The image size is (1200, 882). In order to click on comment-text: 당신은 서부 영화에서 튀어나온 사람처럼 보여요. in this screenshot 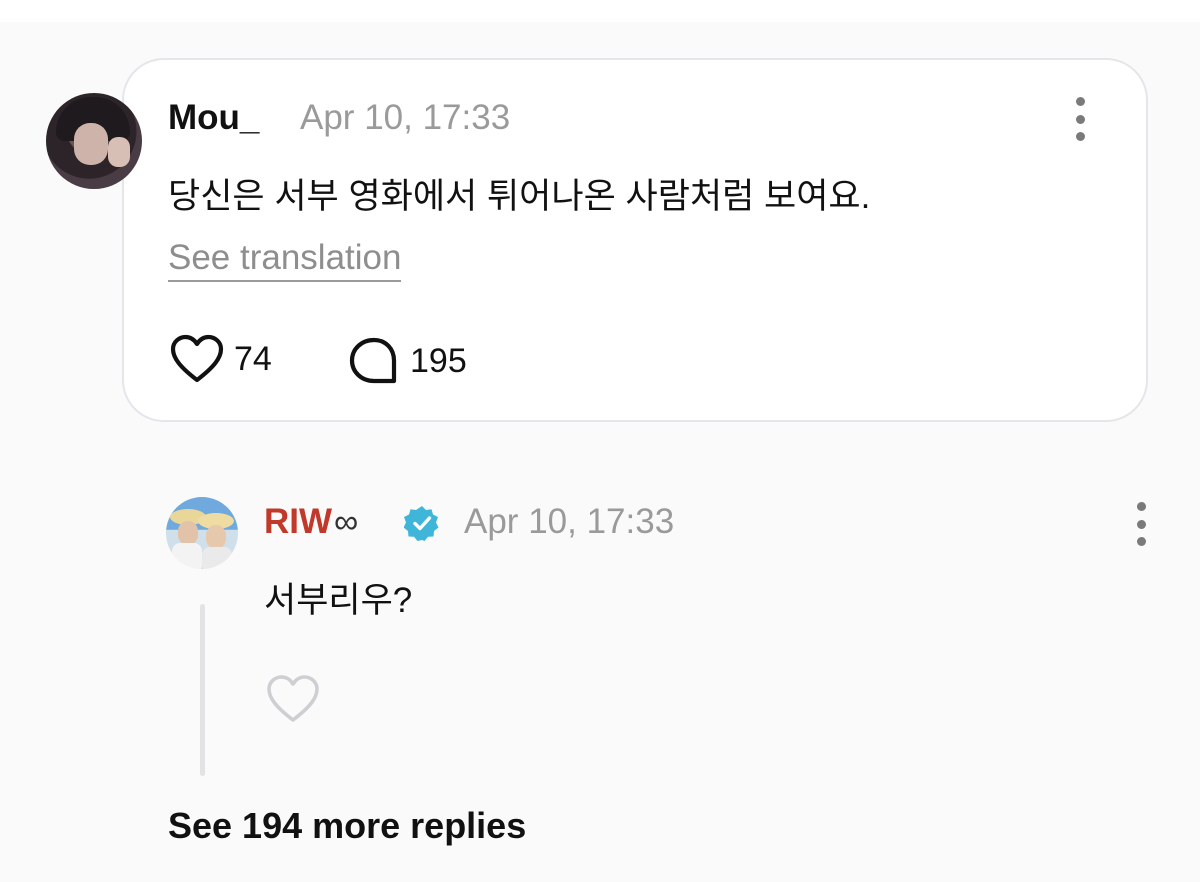, I will do `click(519, 196)`.